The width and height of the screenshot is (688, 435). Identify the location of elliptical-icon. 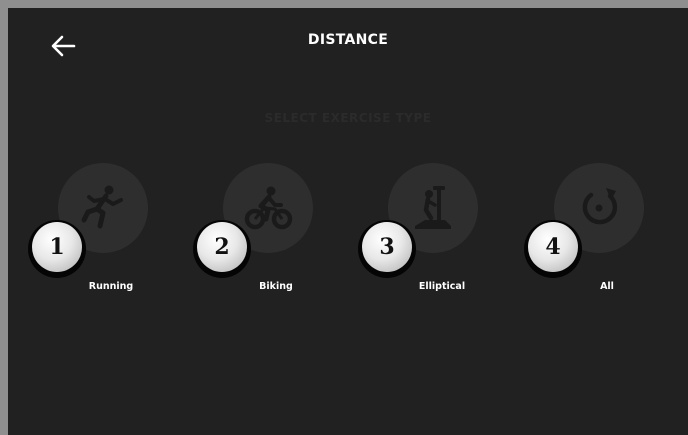
(433, 207).